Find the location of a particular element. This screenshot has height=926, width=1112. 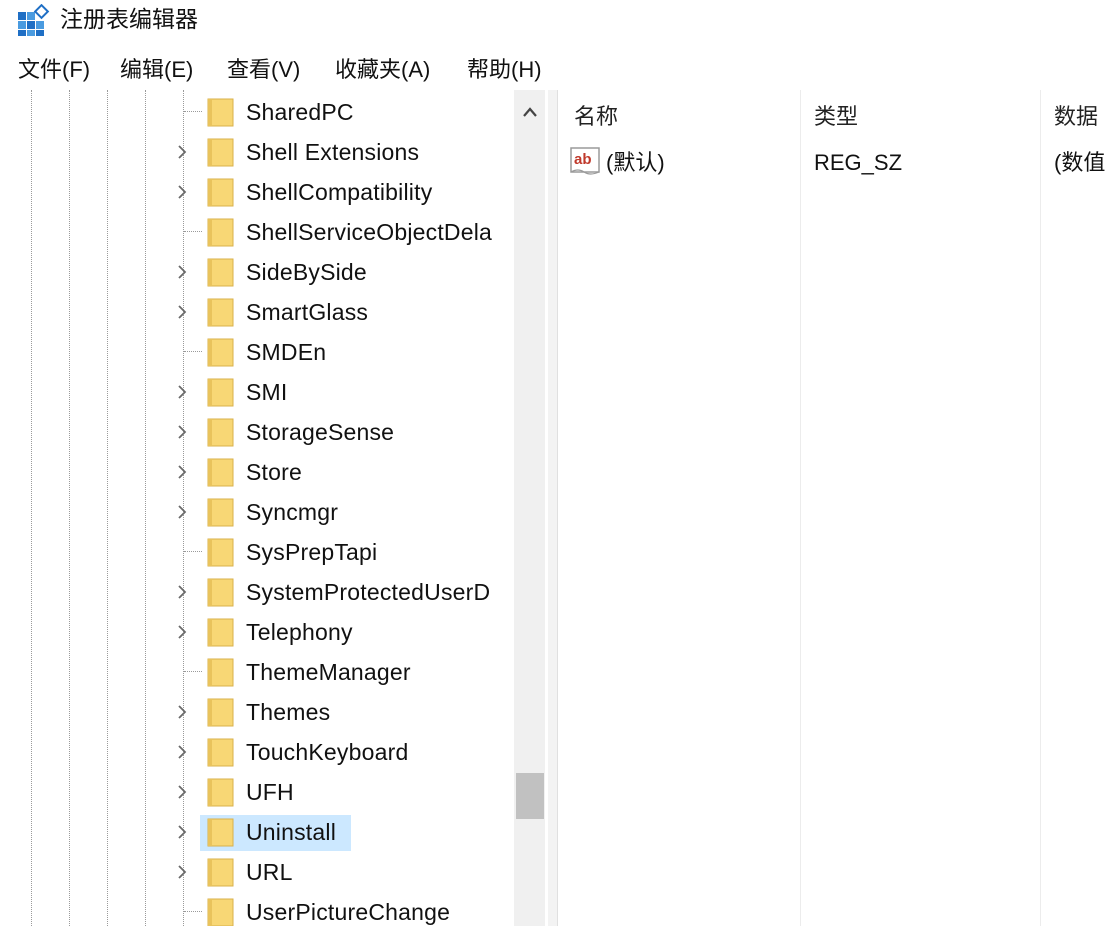

tree-item: UFH is located at coordinates (257, 792).